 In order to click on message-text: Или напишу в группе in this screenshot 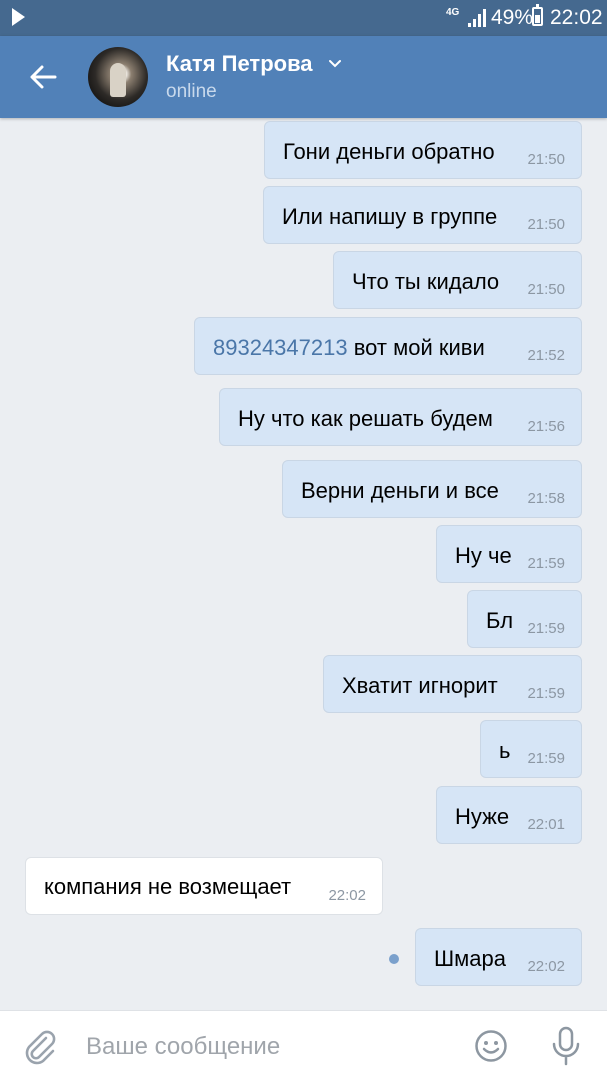, I will do `click(390, 216)`.